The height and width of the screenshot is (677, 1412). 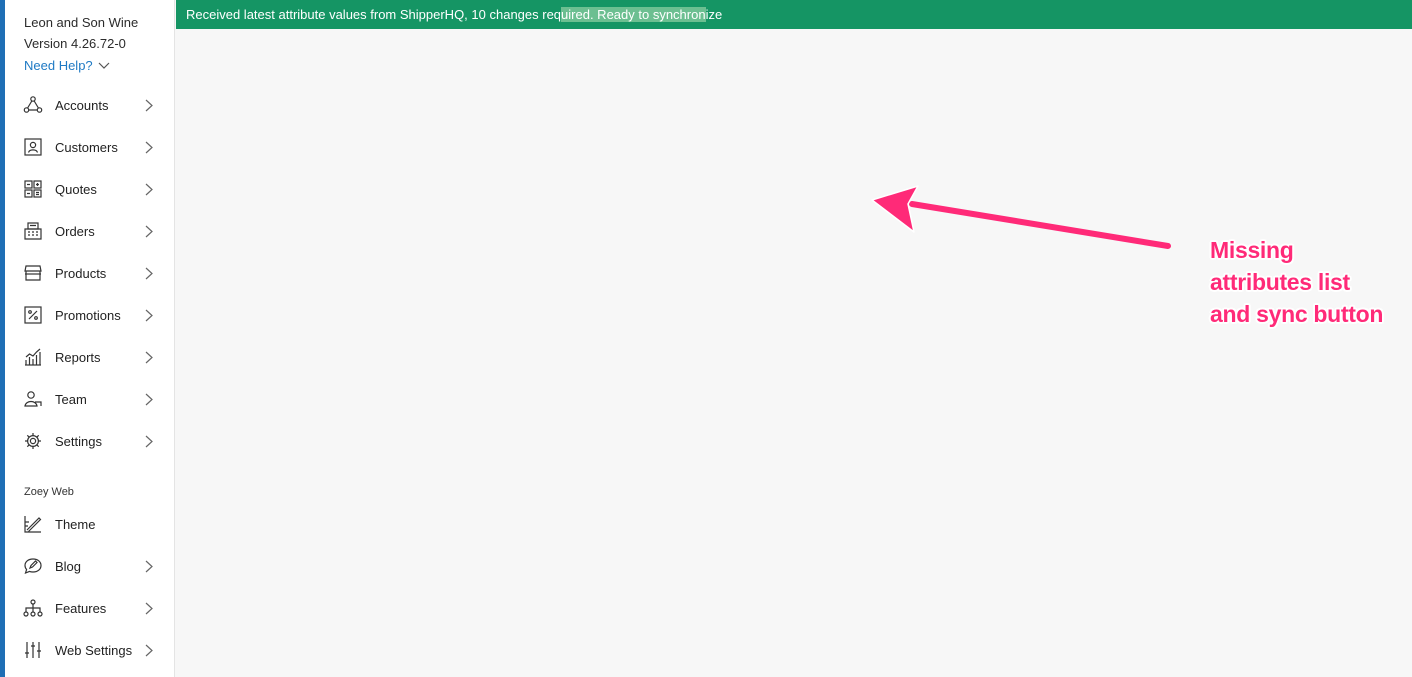 I want to click on sidebar-item-label: Quotes, so click(x=76, y=189).